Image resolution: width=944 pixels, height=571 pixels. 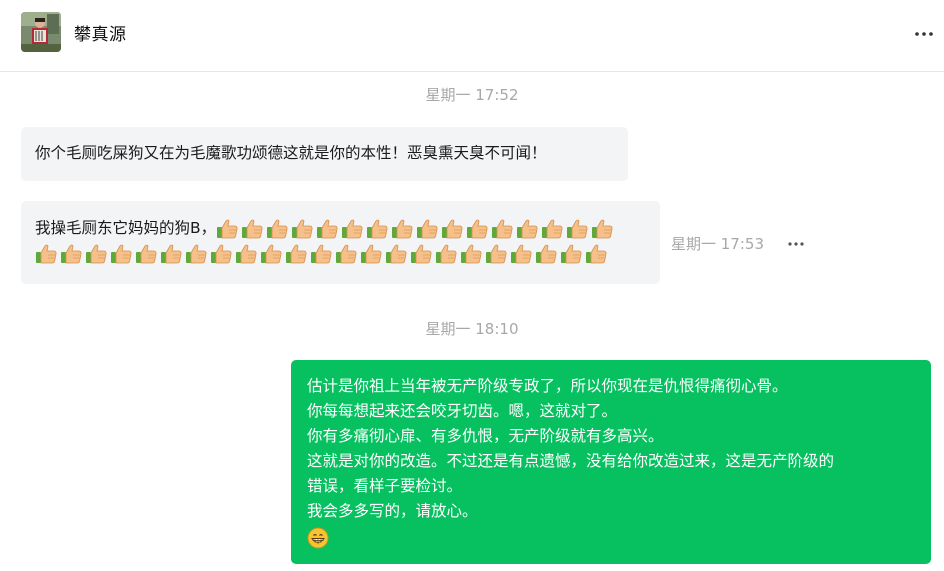 I want to click on message-time: 星期一 17:53, so click(x=717, y=244).